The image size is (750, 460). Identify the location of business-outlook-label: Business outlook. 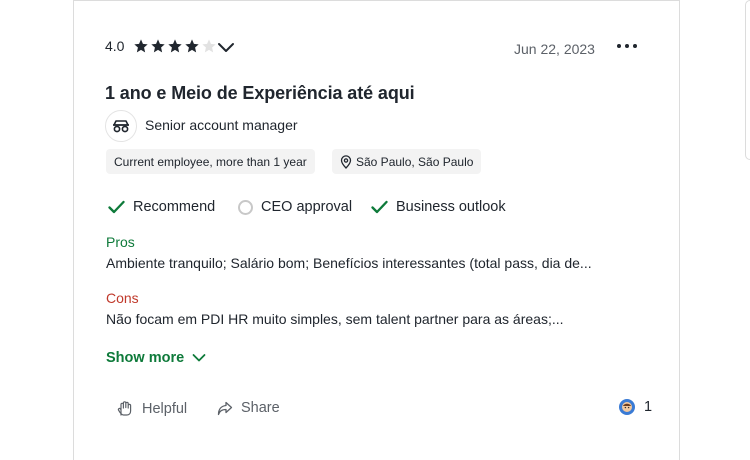
(451, 207).